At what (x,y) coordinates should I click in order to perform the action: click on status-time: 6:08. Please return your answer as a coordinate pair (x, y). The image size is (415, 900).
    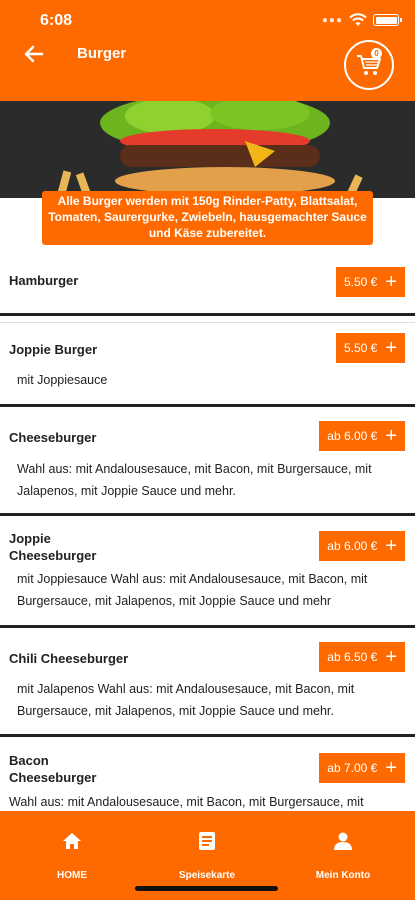
    Looking at the image, I should click on (56, 20).